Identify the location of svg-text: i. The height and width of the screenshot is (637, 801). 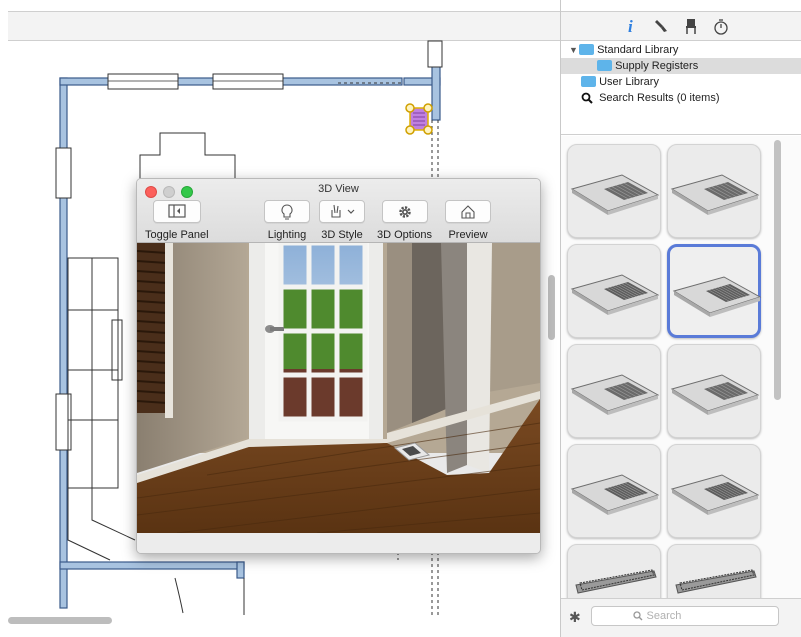
(630, 26).